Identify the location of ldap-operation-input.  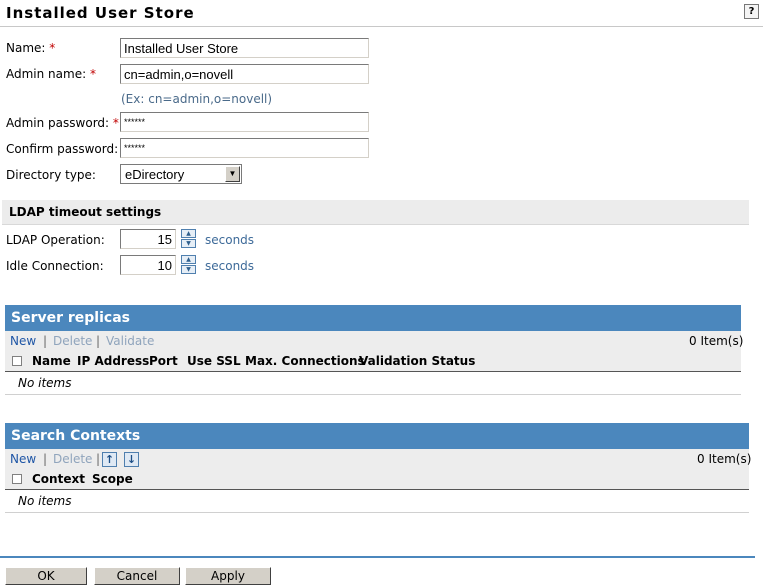
(148, 239).